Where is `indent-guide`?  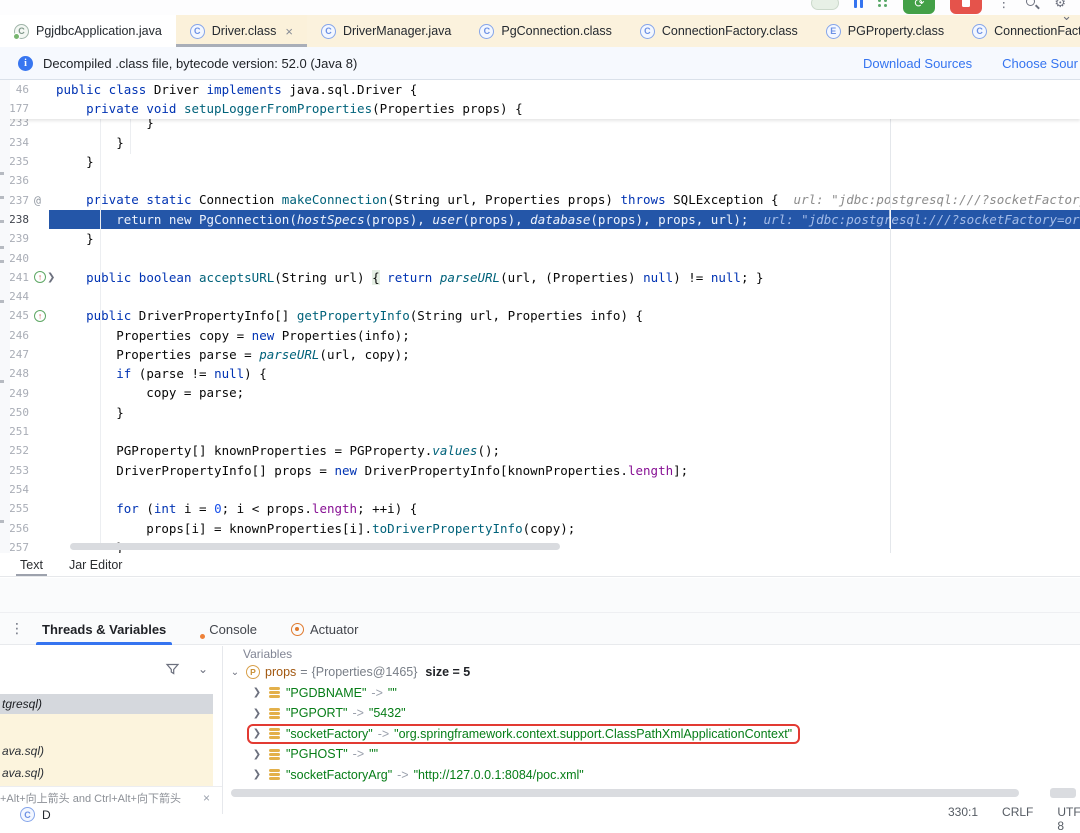 indent-guide is located at coordinates (130, 136).